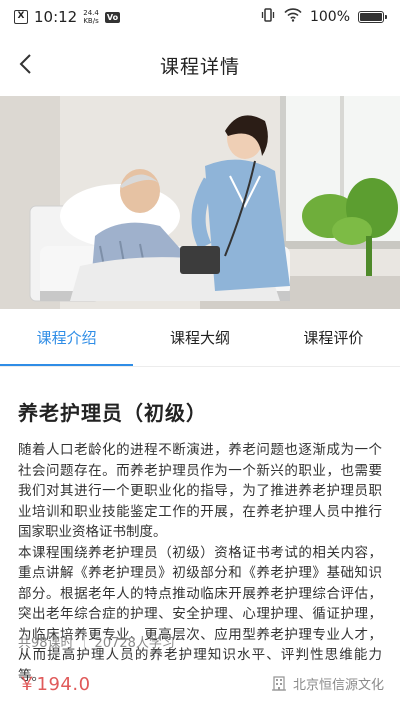 This screenshot has height=711, width=400. I want to click on status-left: X 10:12 24.4 KB/s Vo, so click(67, 17).